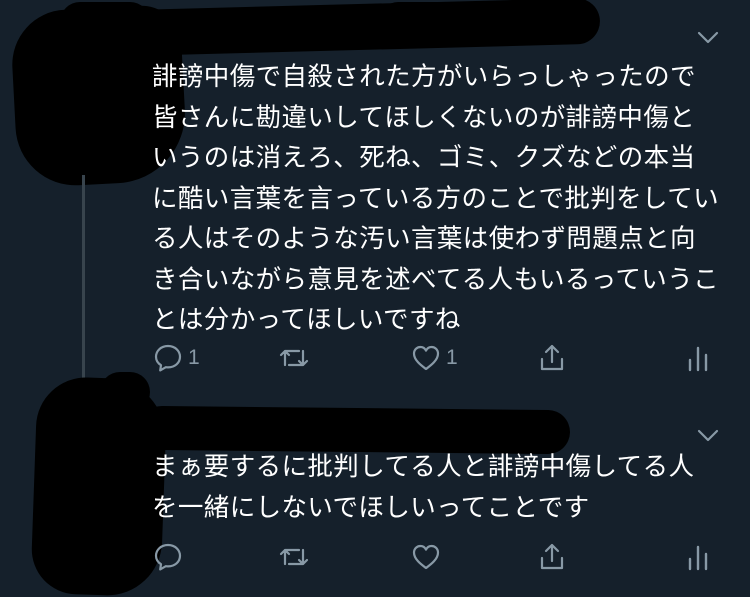  What do you see at coordinates (452, 357) in the screenshot?
I see `like-count: 1` at bounding box center [452, 357].